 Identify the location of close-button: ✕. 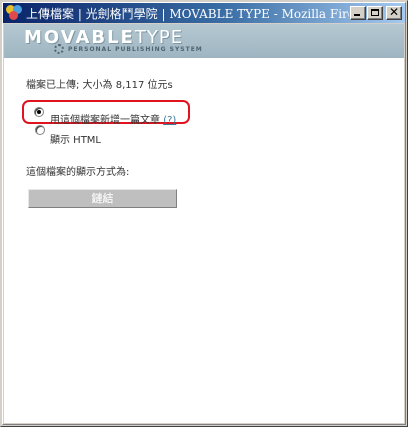
(394, 12).